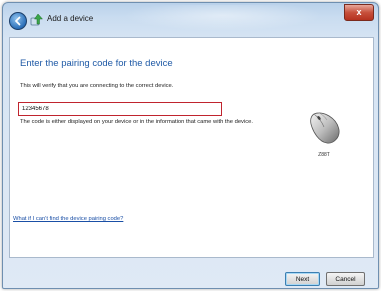 The image size is (381, 291). I want to click on back-button, so click(18, 21).